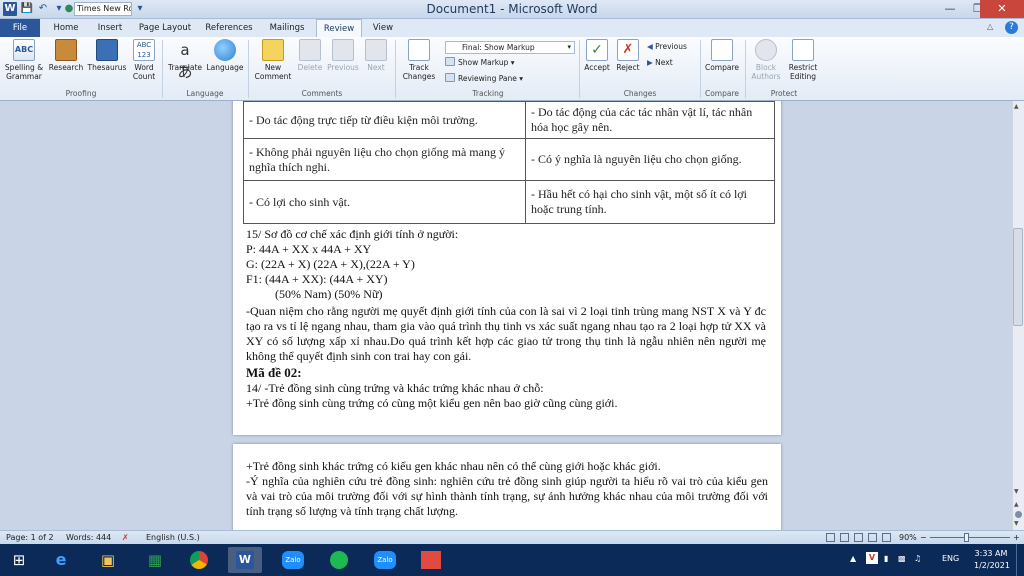  Describe the element at coordinates (908, 537) in the screenshot. I see `zoom-level: 90%` at that location.